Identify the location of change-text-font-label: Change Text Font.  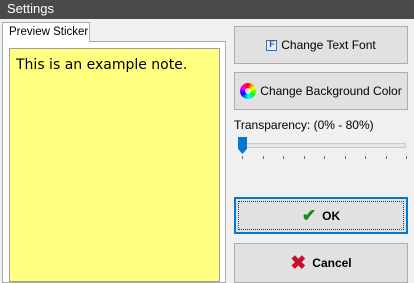
(328, 45).